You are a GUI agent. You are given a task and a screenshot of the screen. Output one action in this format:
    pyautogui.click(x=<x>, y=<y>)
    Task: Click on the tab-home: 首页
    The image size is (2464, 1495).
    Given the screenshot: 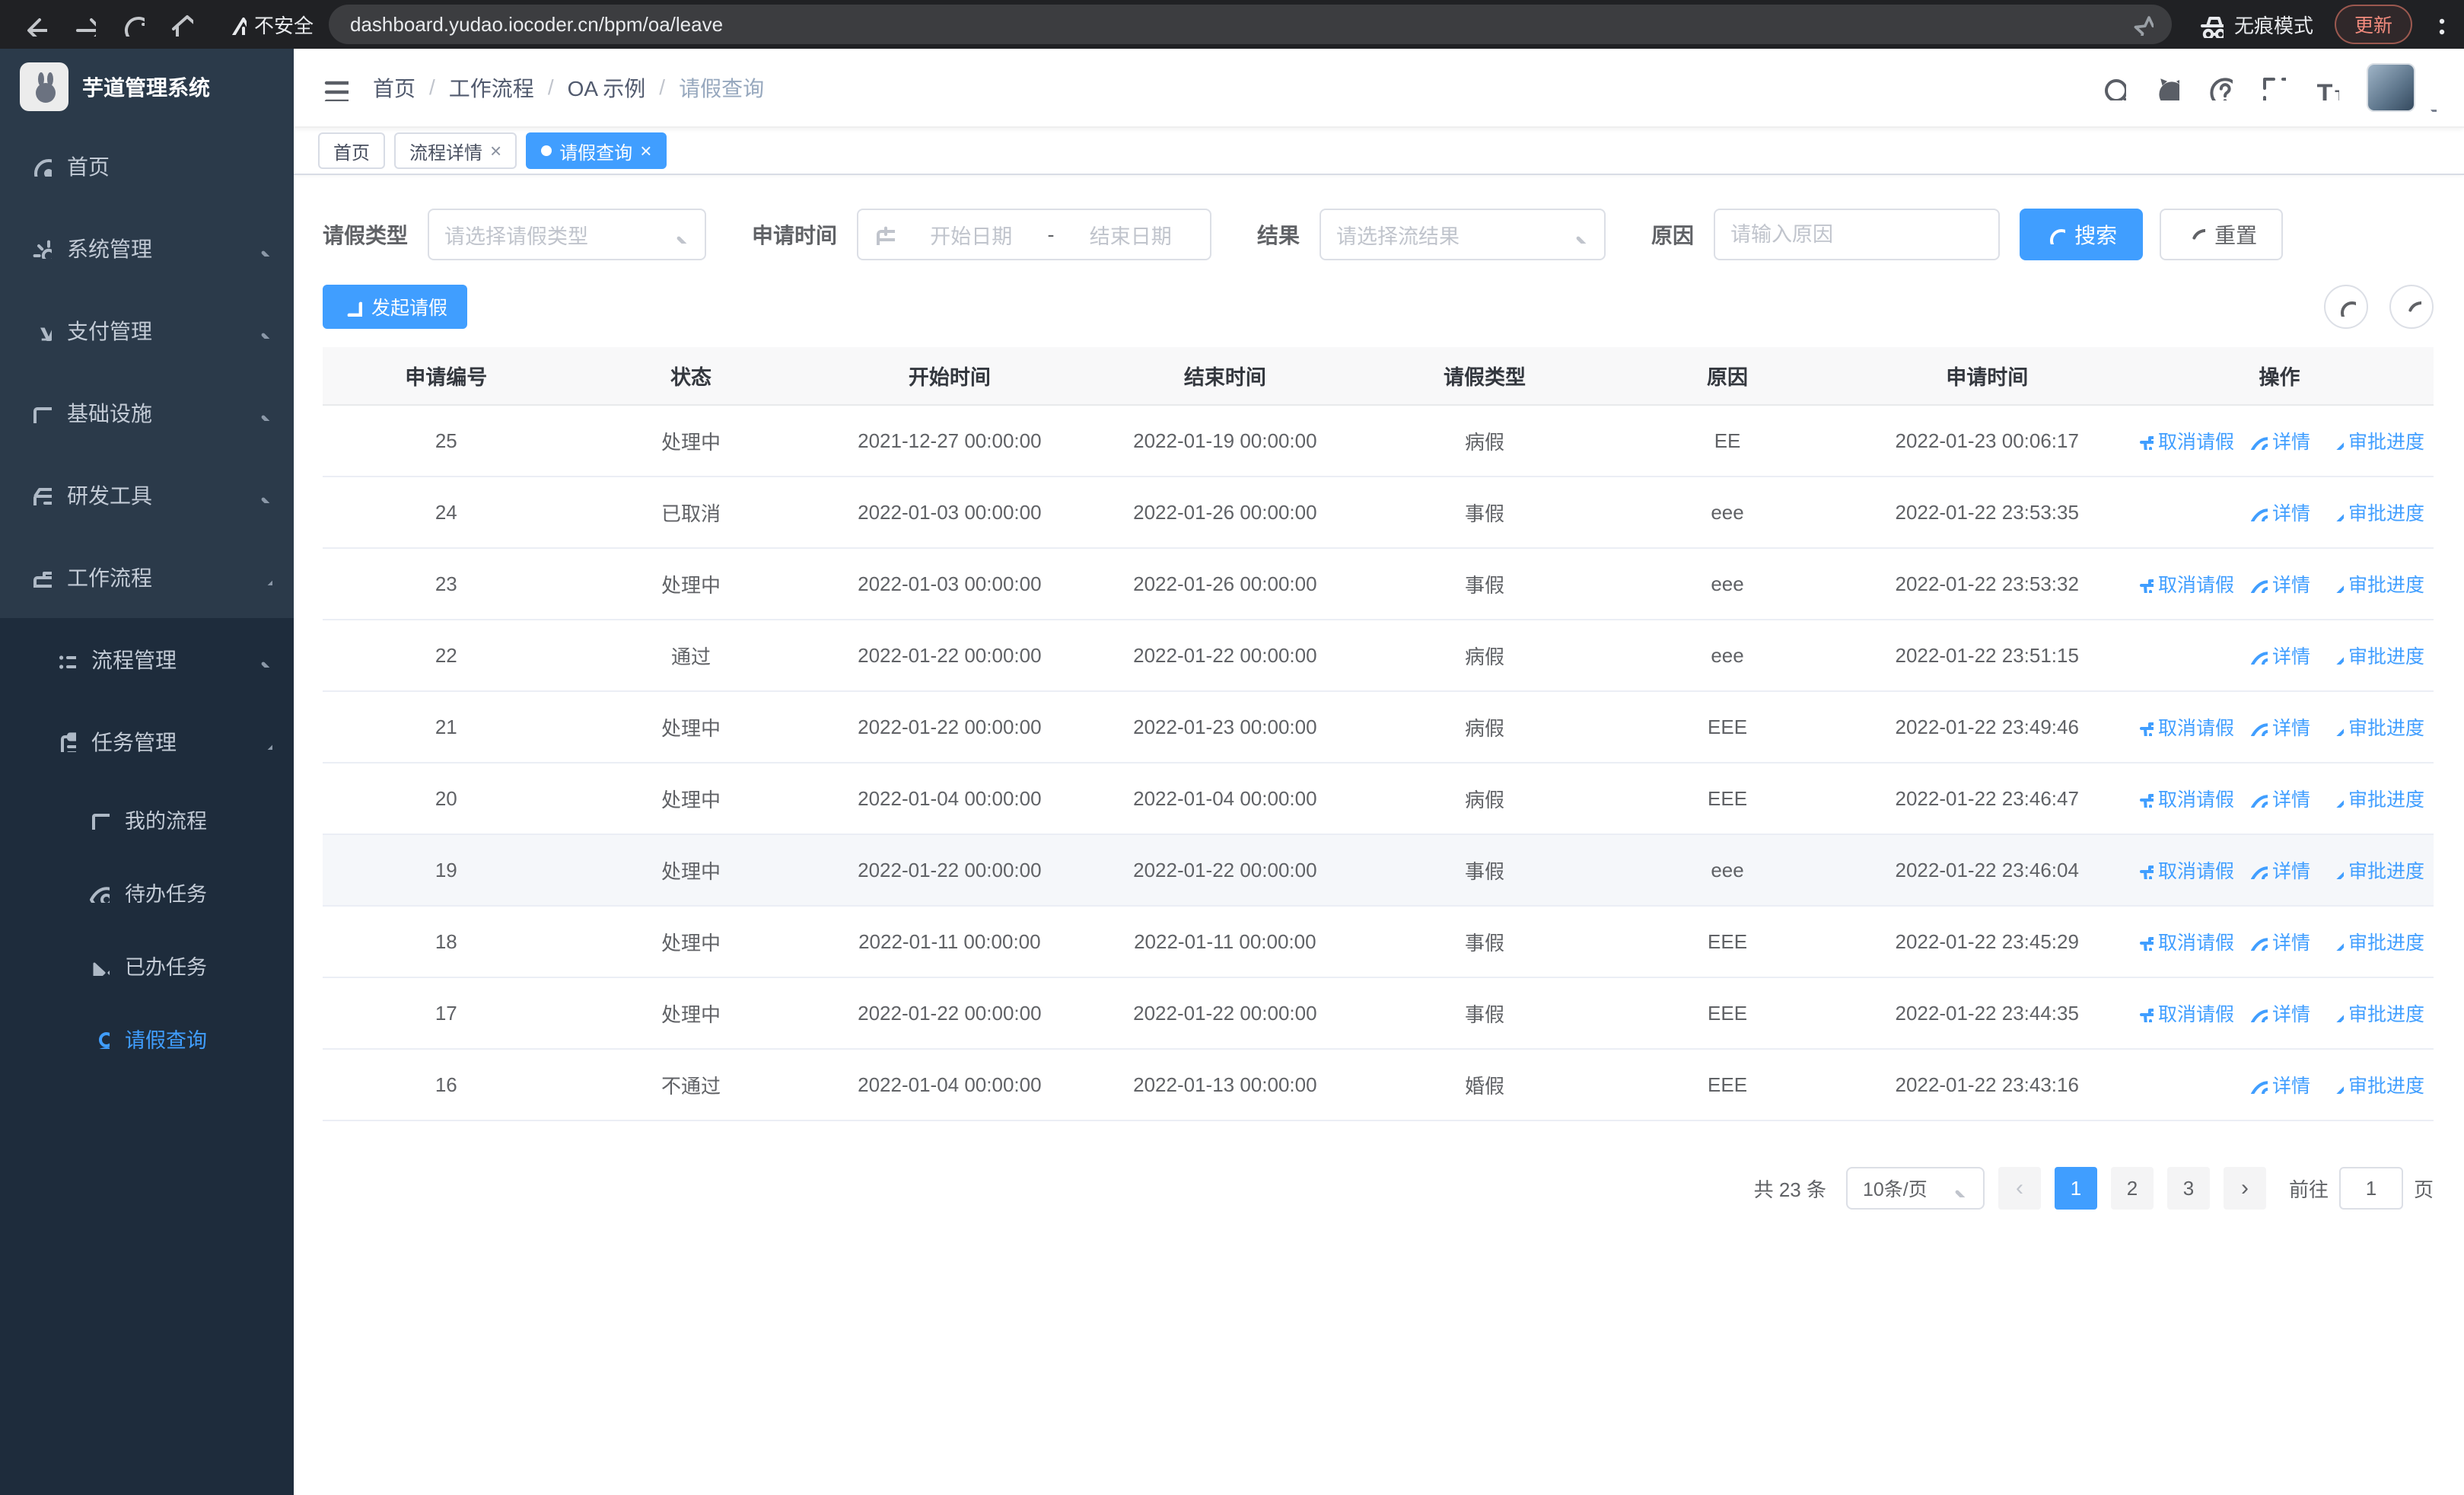 What is the action you would take?
    pyautogui.click(x=351, y=150)
    